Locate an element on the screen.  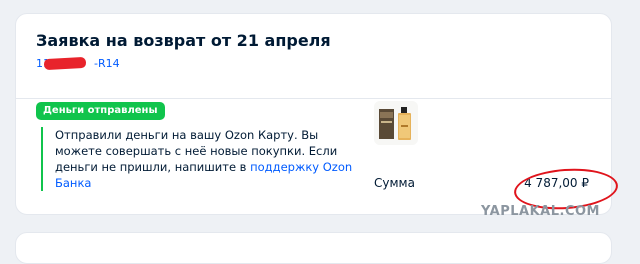
divider is located at coordinates (313, 98).